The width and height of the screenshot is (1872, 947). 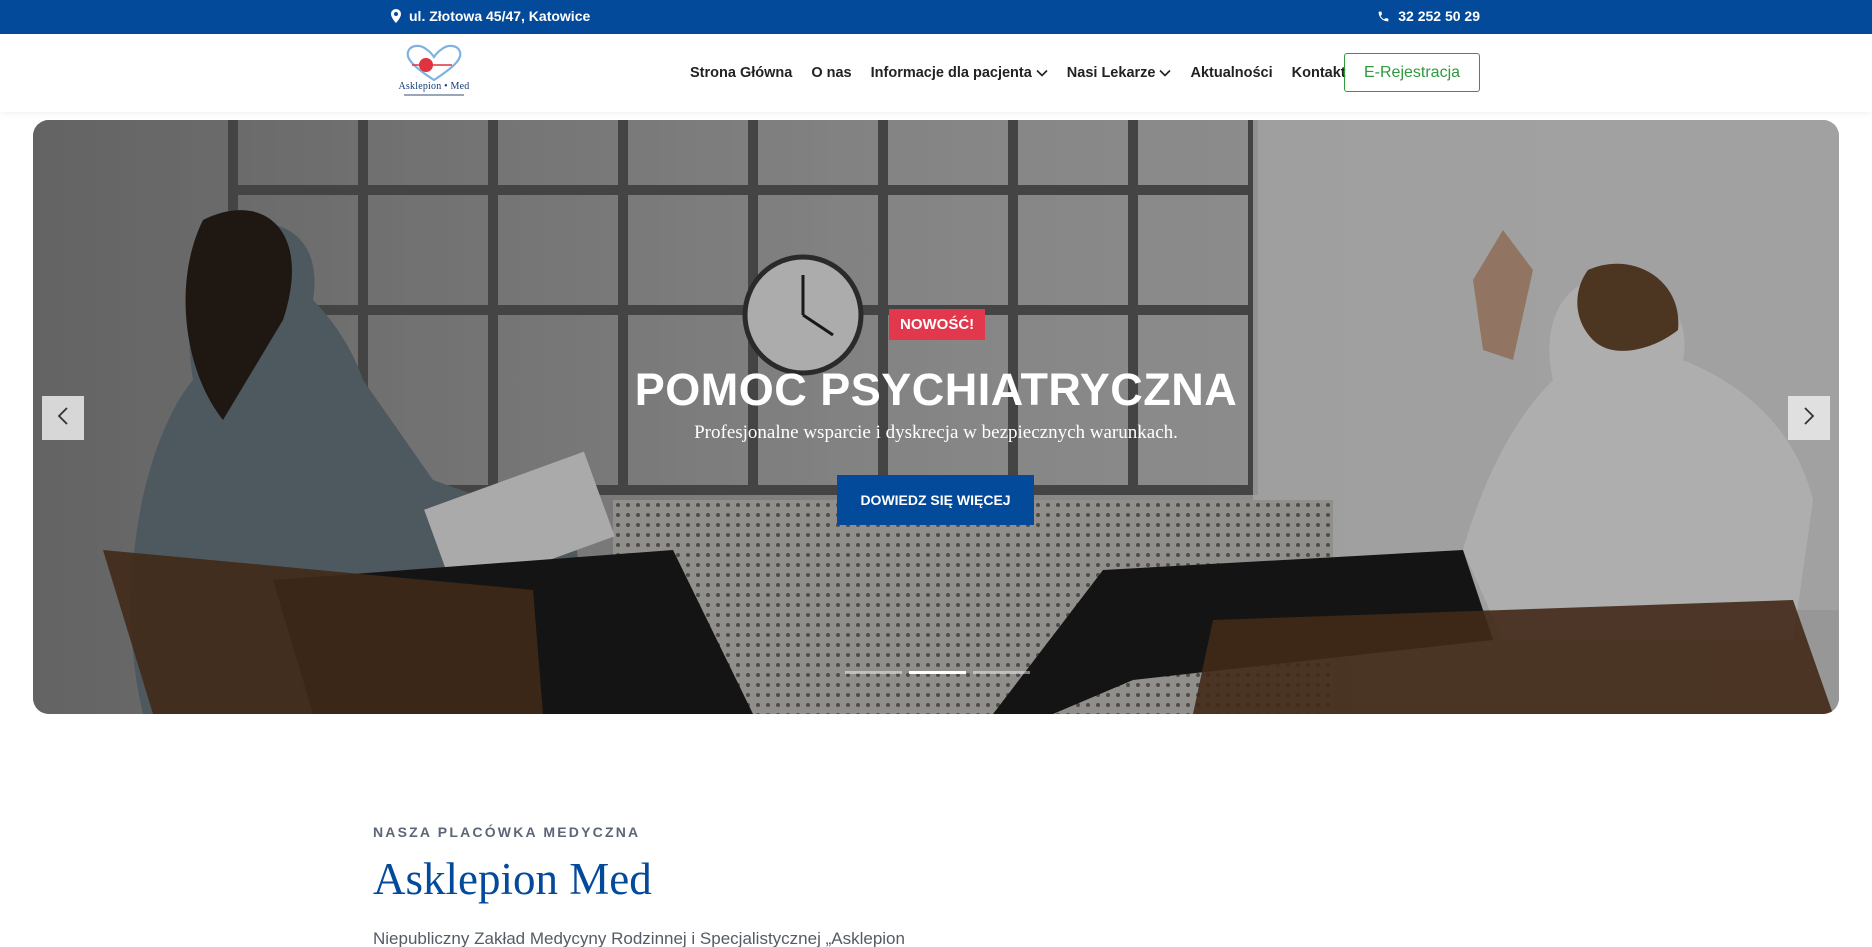 What do you see at coordinates (434, 86) in the screenshot?
I see `logo-text: Asklepion • Med` at bounding box center [434, 86].